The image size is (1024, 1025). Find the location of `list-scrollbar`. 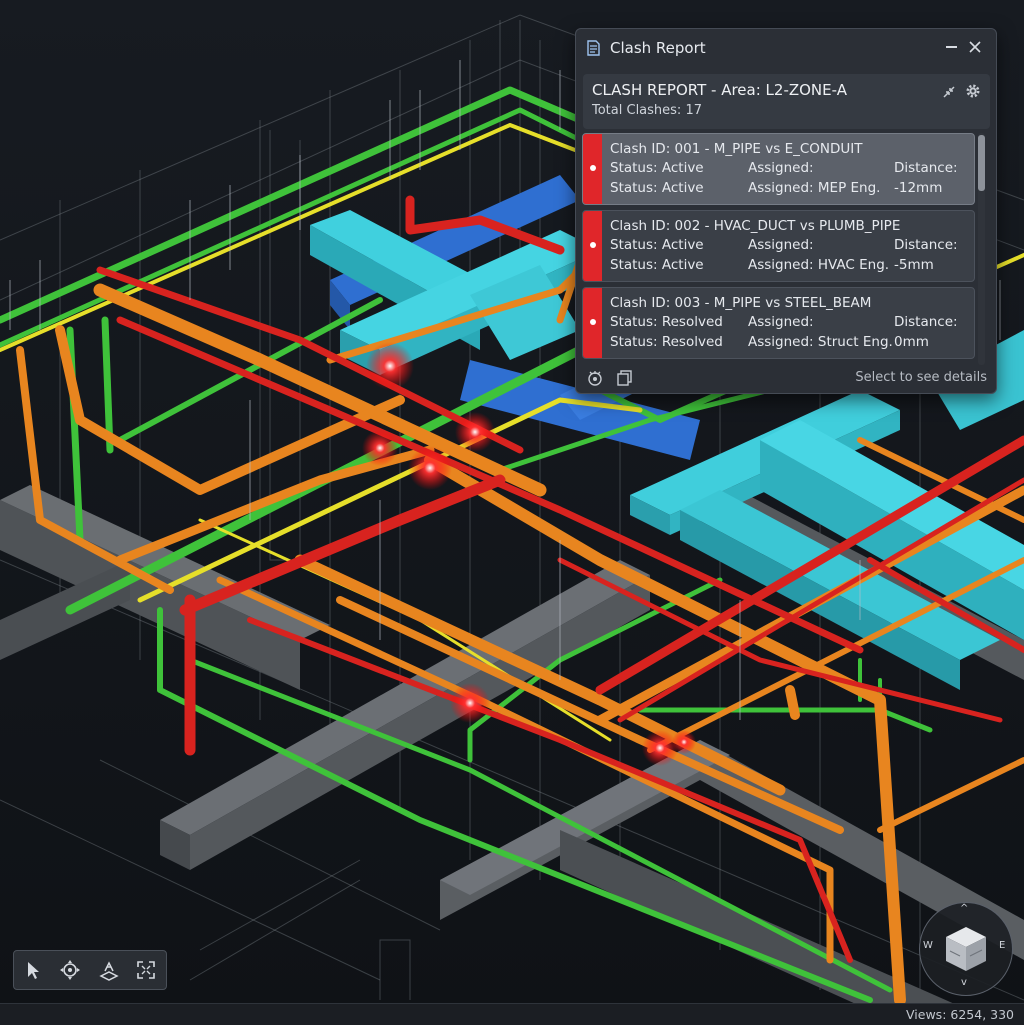

list-scrollbar is located at coordinates (981, 249).